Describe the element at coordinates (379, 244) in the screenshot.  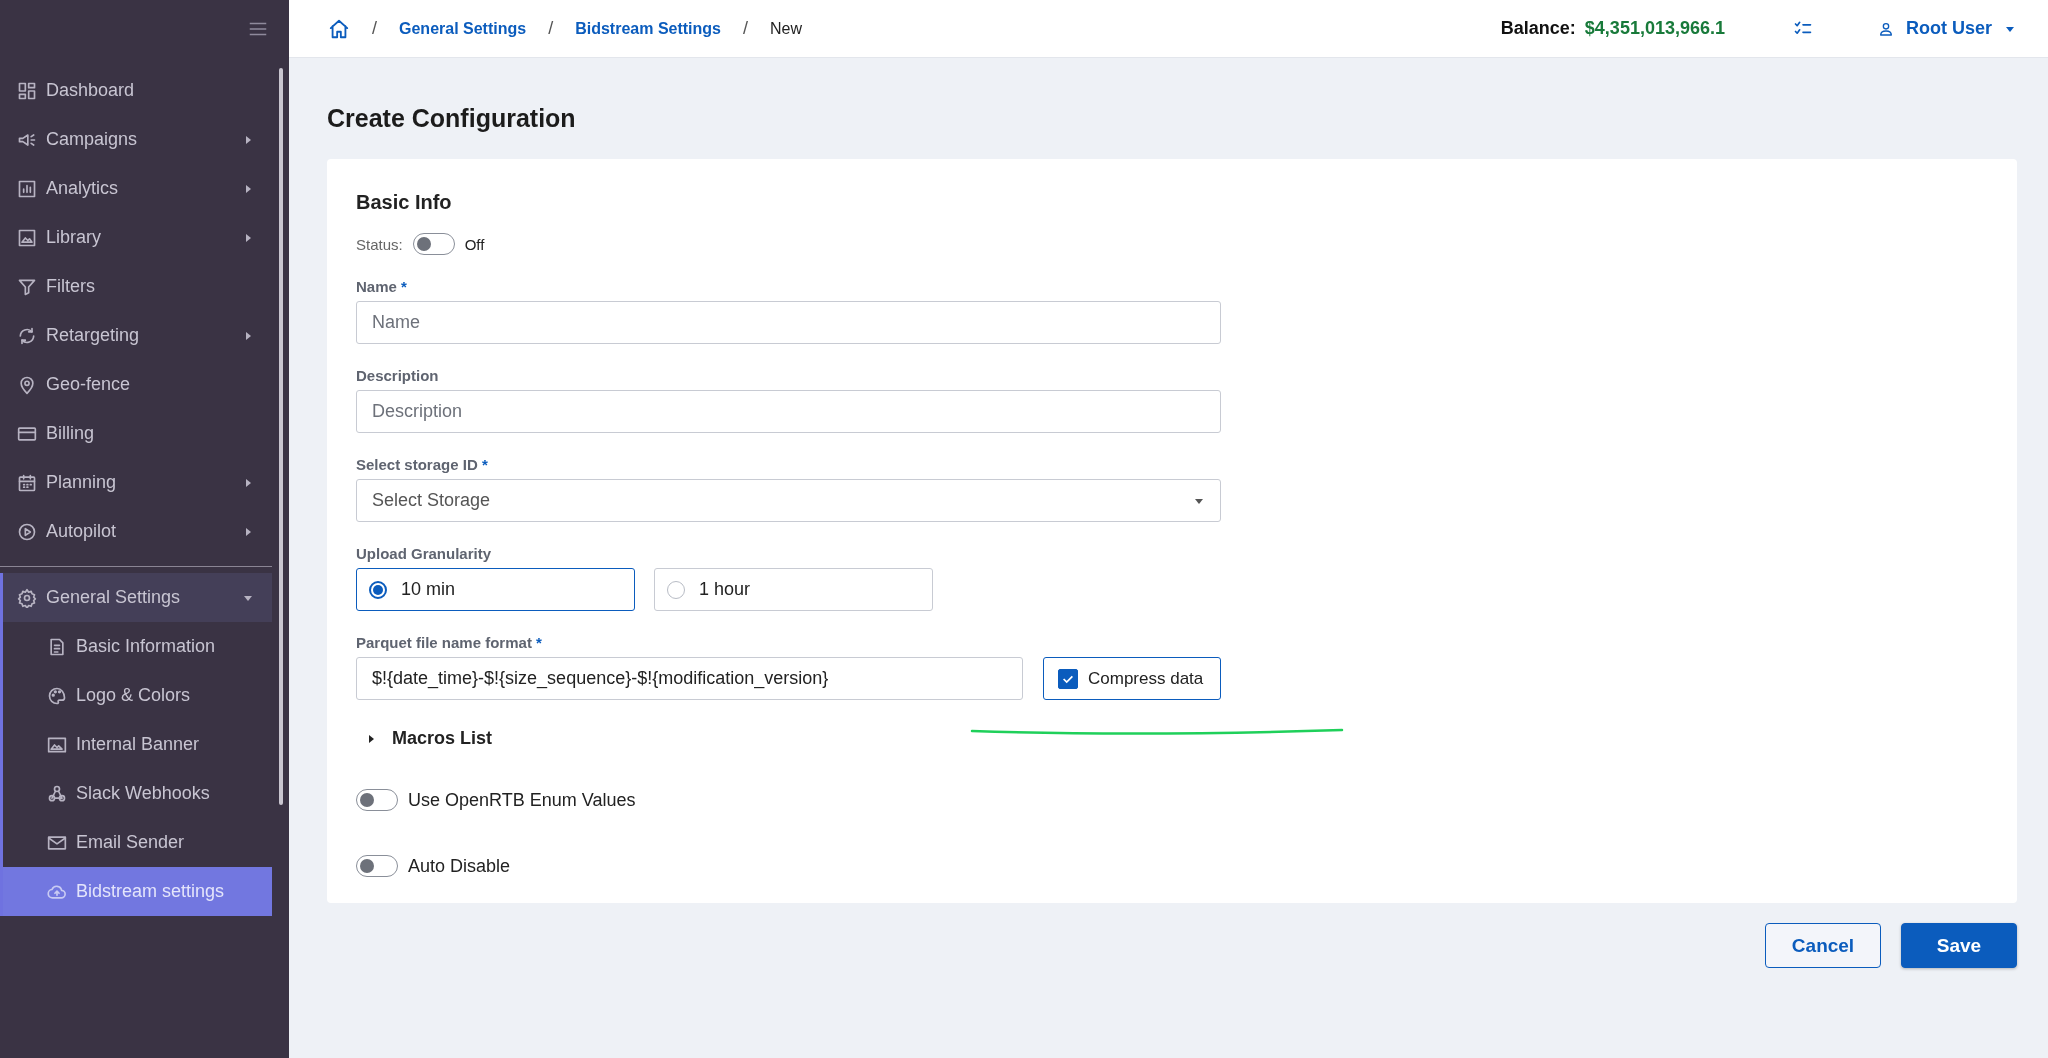
I see `status-label: Status:` at that location.